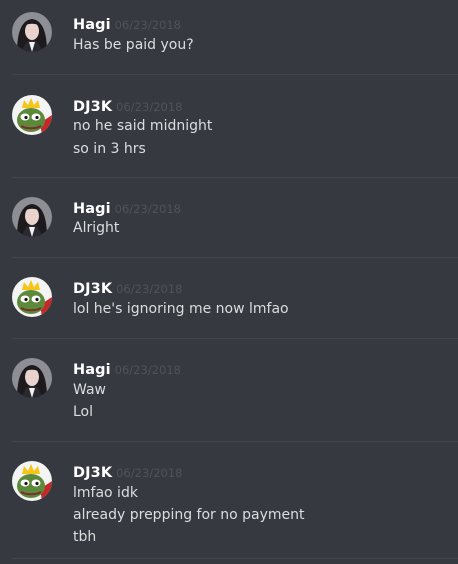 The width and height of the screenshot is (458, 564). What do you see at coordinates (96, 228) in the screenshot?
I see `message-text: Alright` at bounding box center [96, 228].